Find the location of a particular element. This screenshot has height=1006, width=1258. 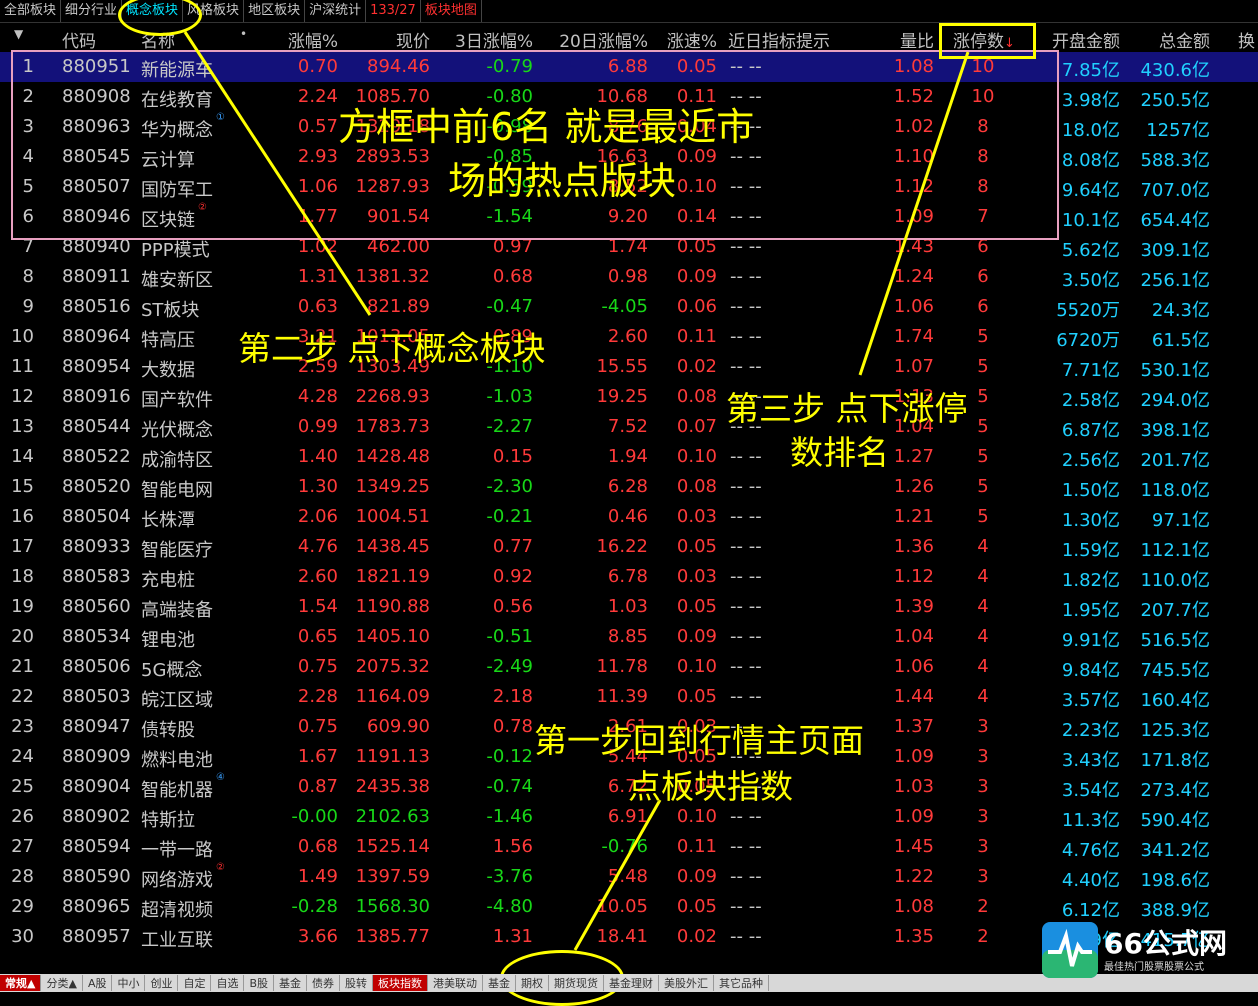

arrow-to-concept-tab is located at coordinates (277, 173).